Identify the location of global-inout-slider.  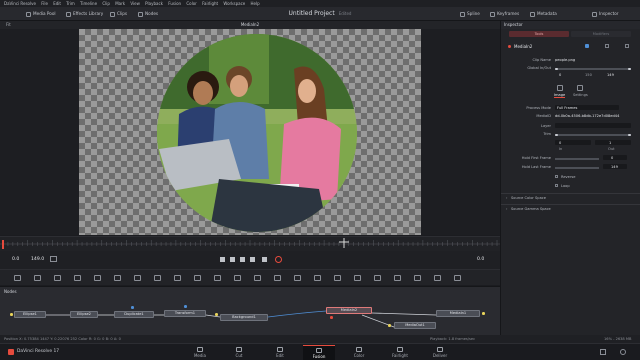
(593, 69).